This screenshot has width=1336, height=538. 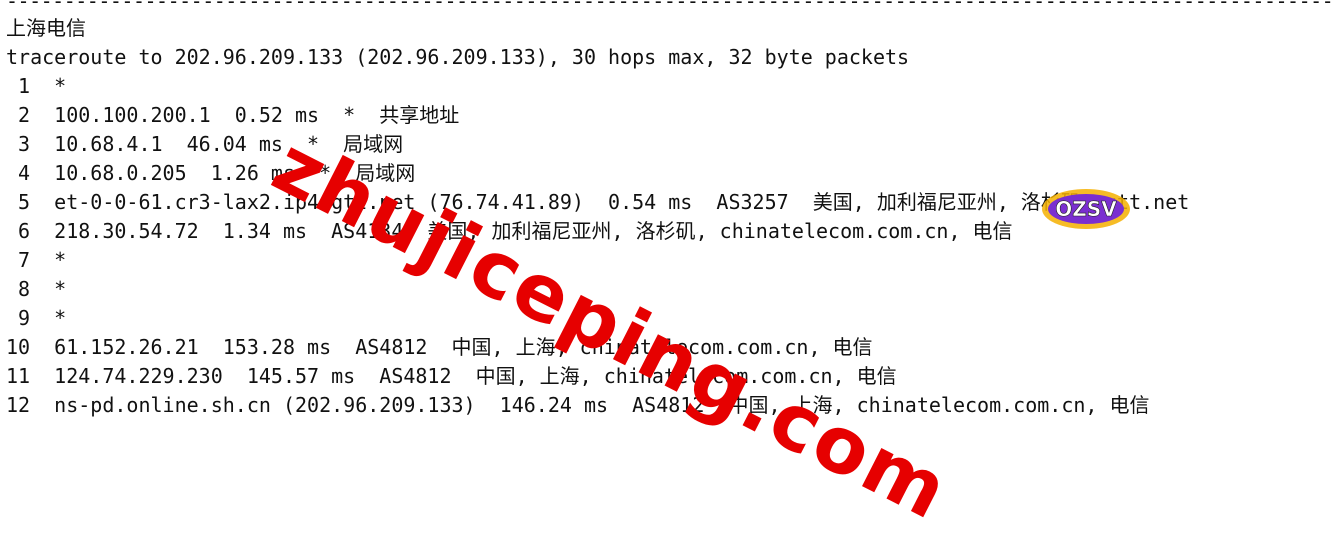 What do you see at coordinates (36, 86) in the screenshot?
I see `hop-line: 1 *` at bounding box center [36, 86].